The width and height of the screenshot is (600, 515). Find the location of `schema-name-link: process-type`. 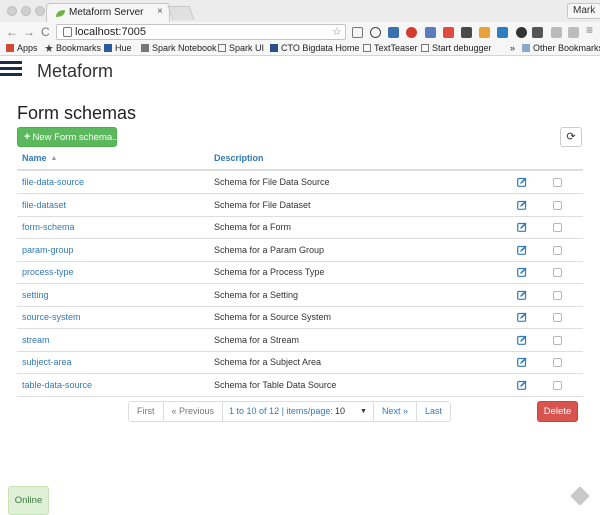

schema-name-link: process-type is located at coordinates (48, 272).